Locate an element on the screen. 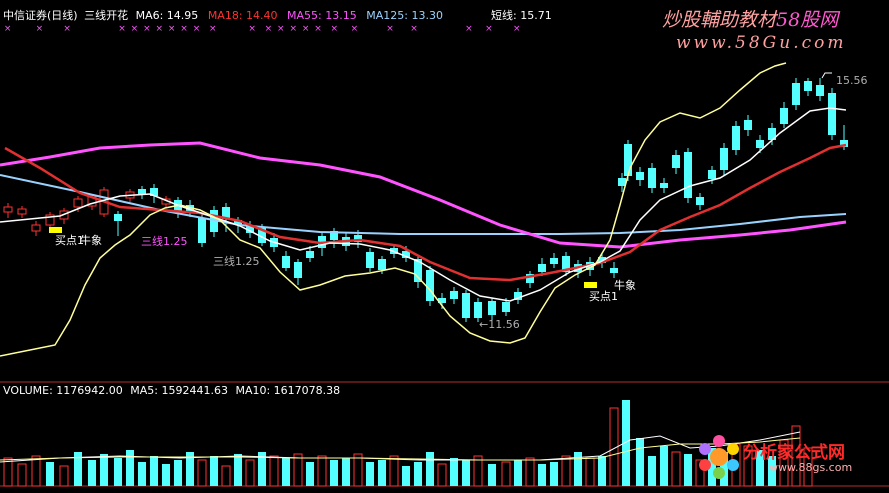  stock-title: 中信证券(日线) is located at coordinates (40, 15).